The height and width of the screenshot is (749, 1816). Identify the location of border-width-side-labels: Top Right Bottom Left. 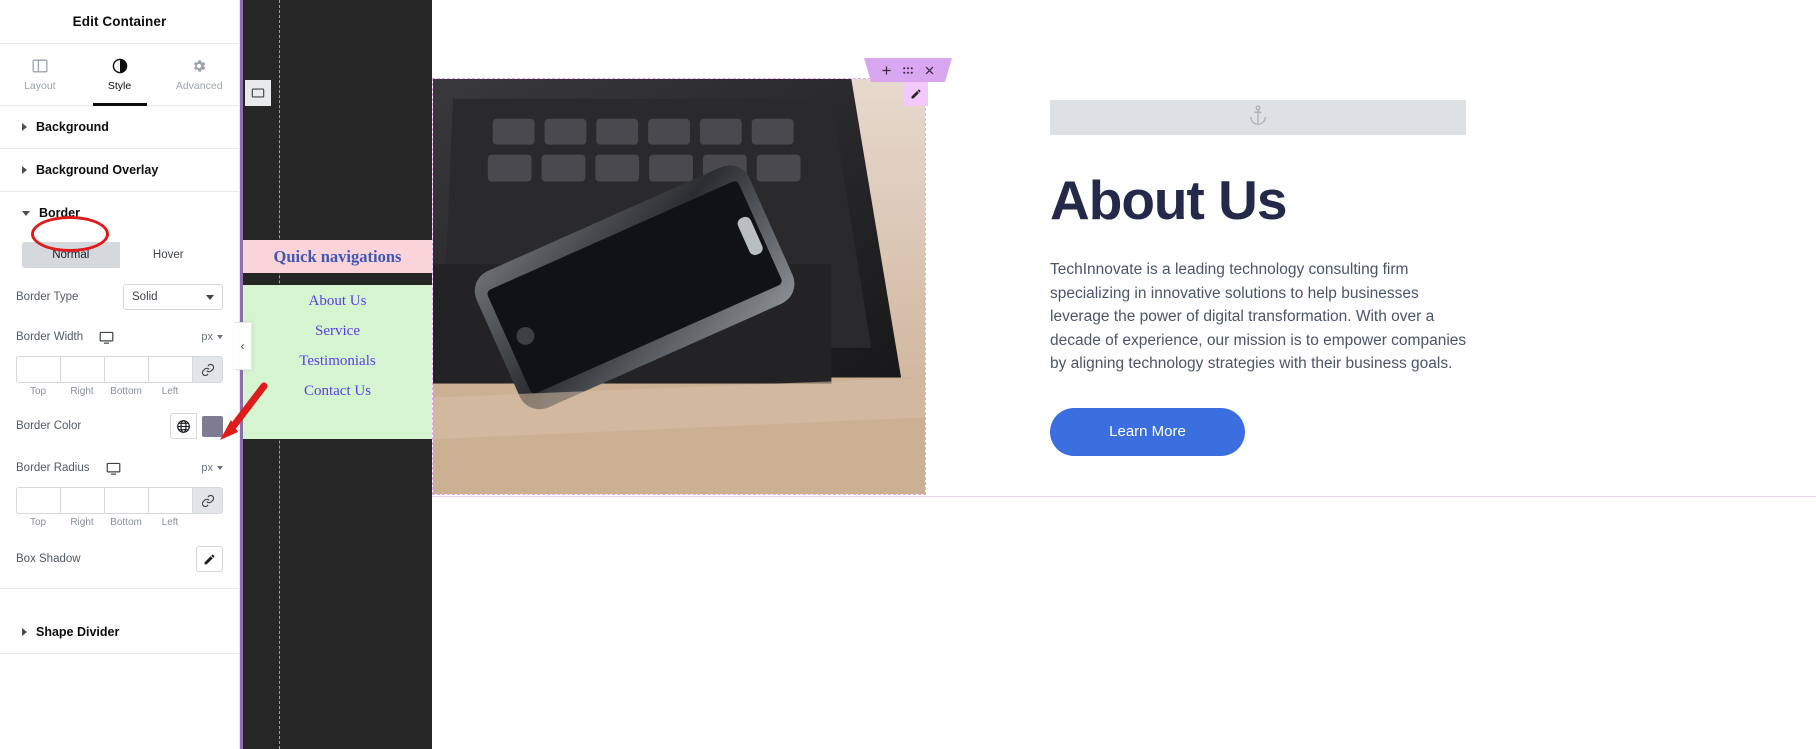
(119, 391).